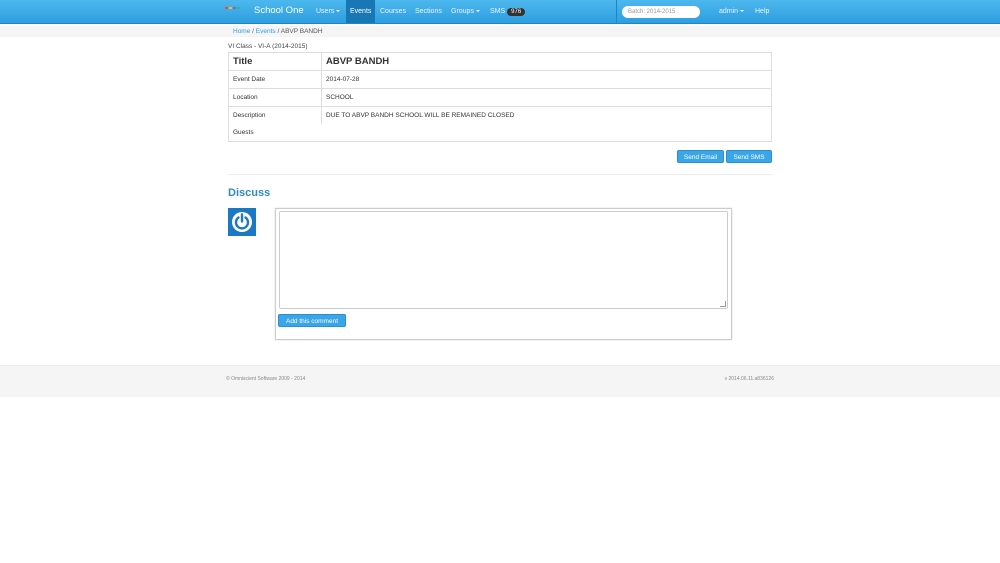 The height and width of the screenshot is (563, 1000). I want to click on nav-courses-label: Courses, so click(393, 11).